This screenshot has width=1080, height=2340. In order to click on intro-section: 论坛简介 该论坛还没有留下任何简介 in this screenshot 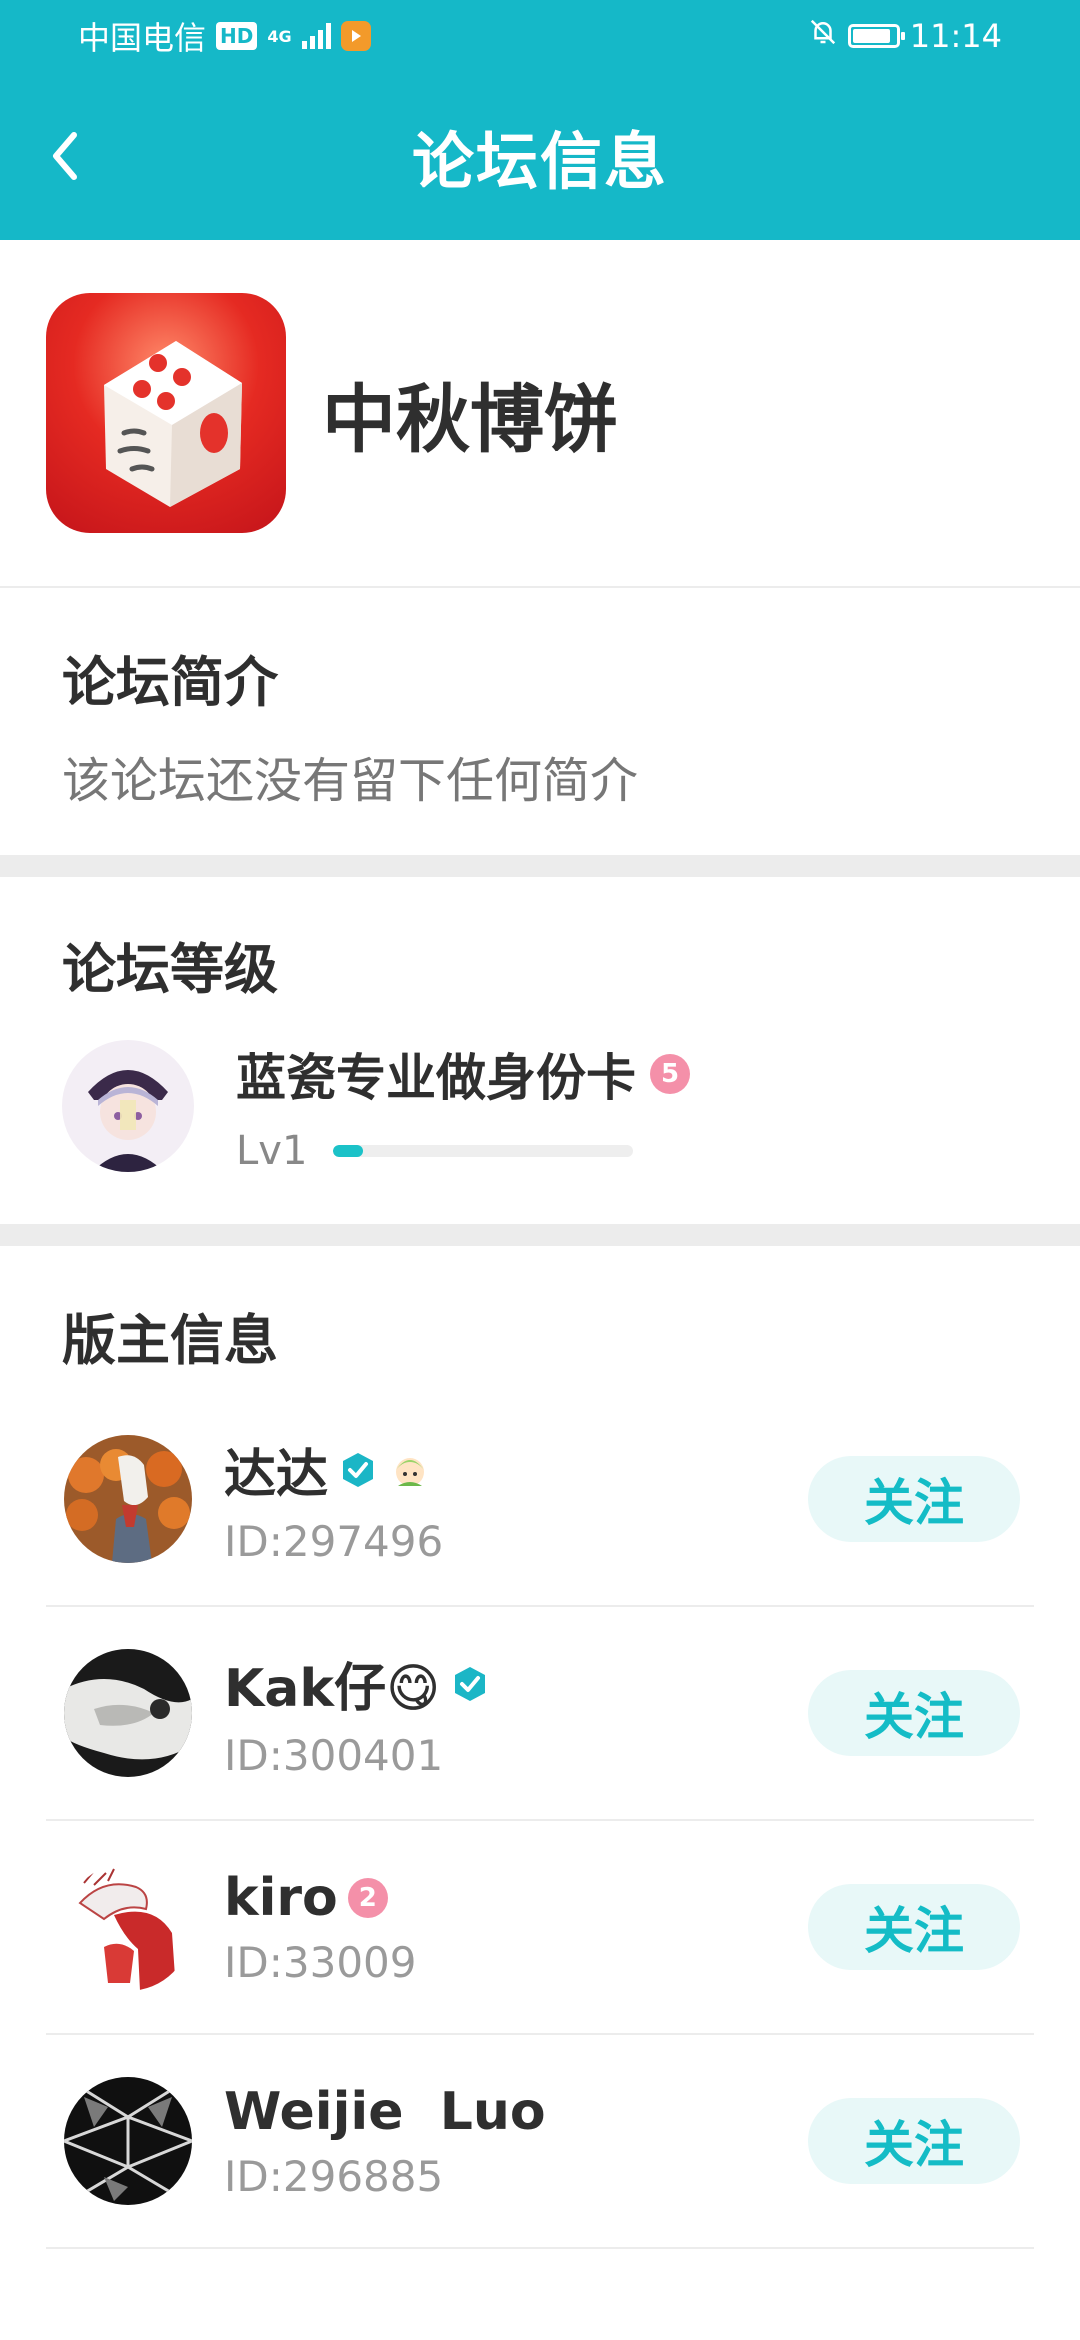, I will do `click(540, 721)`.